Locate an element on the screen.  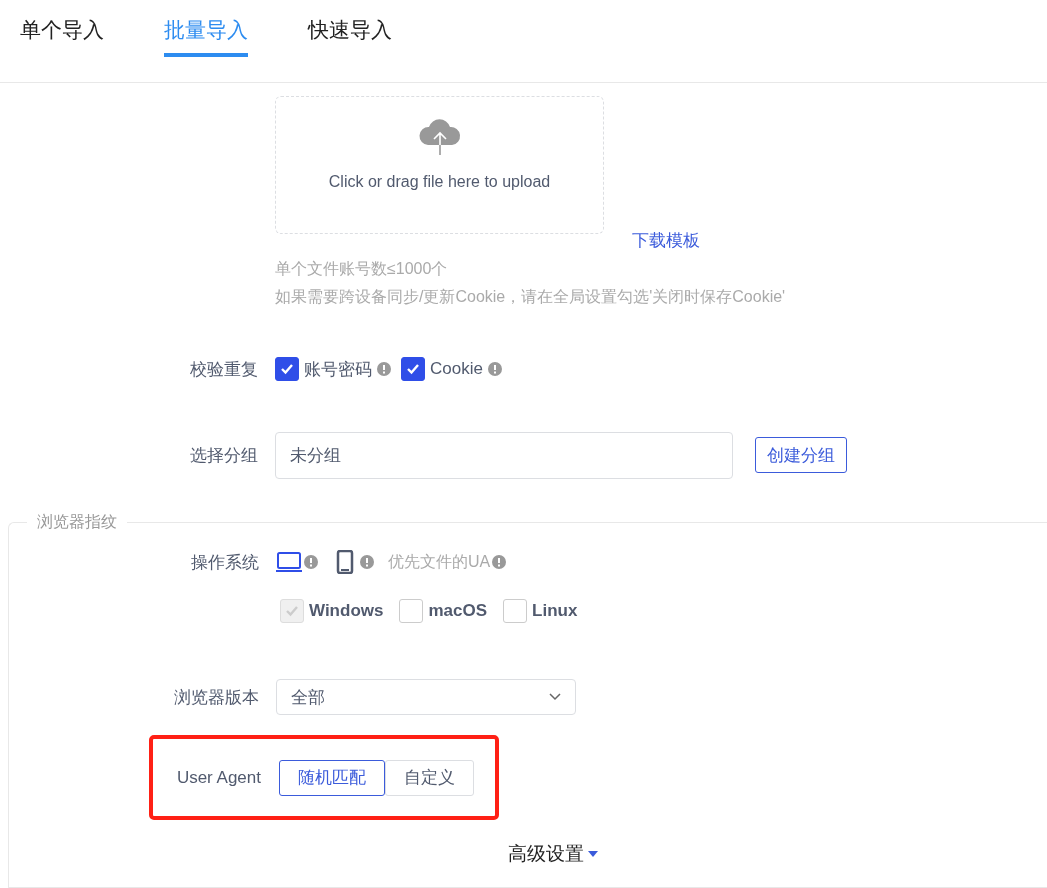
segment-option: 自定义 is located at coordinates (429, 777).